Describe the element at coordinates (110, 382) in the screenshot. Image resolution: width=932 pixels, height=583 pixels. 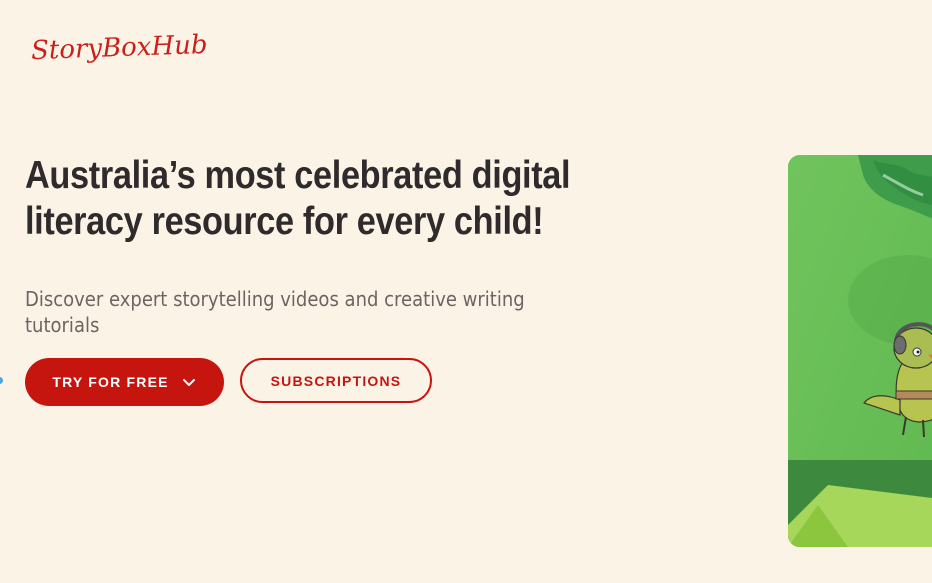
I see `try-for-free-label: TRY FOR FREE` at that location.